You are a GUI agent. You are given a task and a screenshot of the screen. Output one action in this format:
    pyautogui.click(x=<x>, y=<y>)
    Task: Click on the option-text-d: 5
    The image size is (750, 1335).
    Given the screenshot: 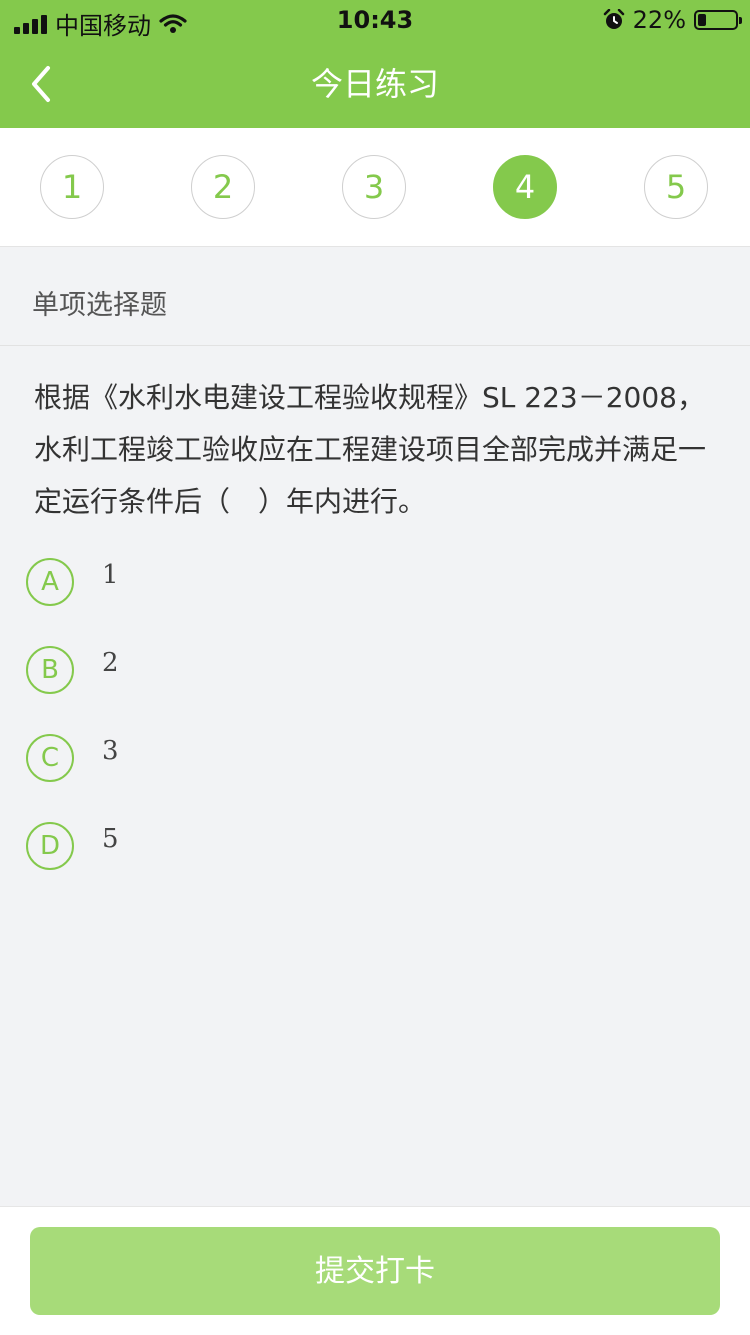 What is the action you would take?
    pyautogui.click(x=110, y=839)
    